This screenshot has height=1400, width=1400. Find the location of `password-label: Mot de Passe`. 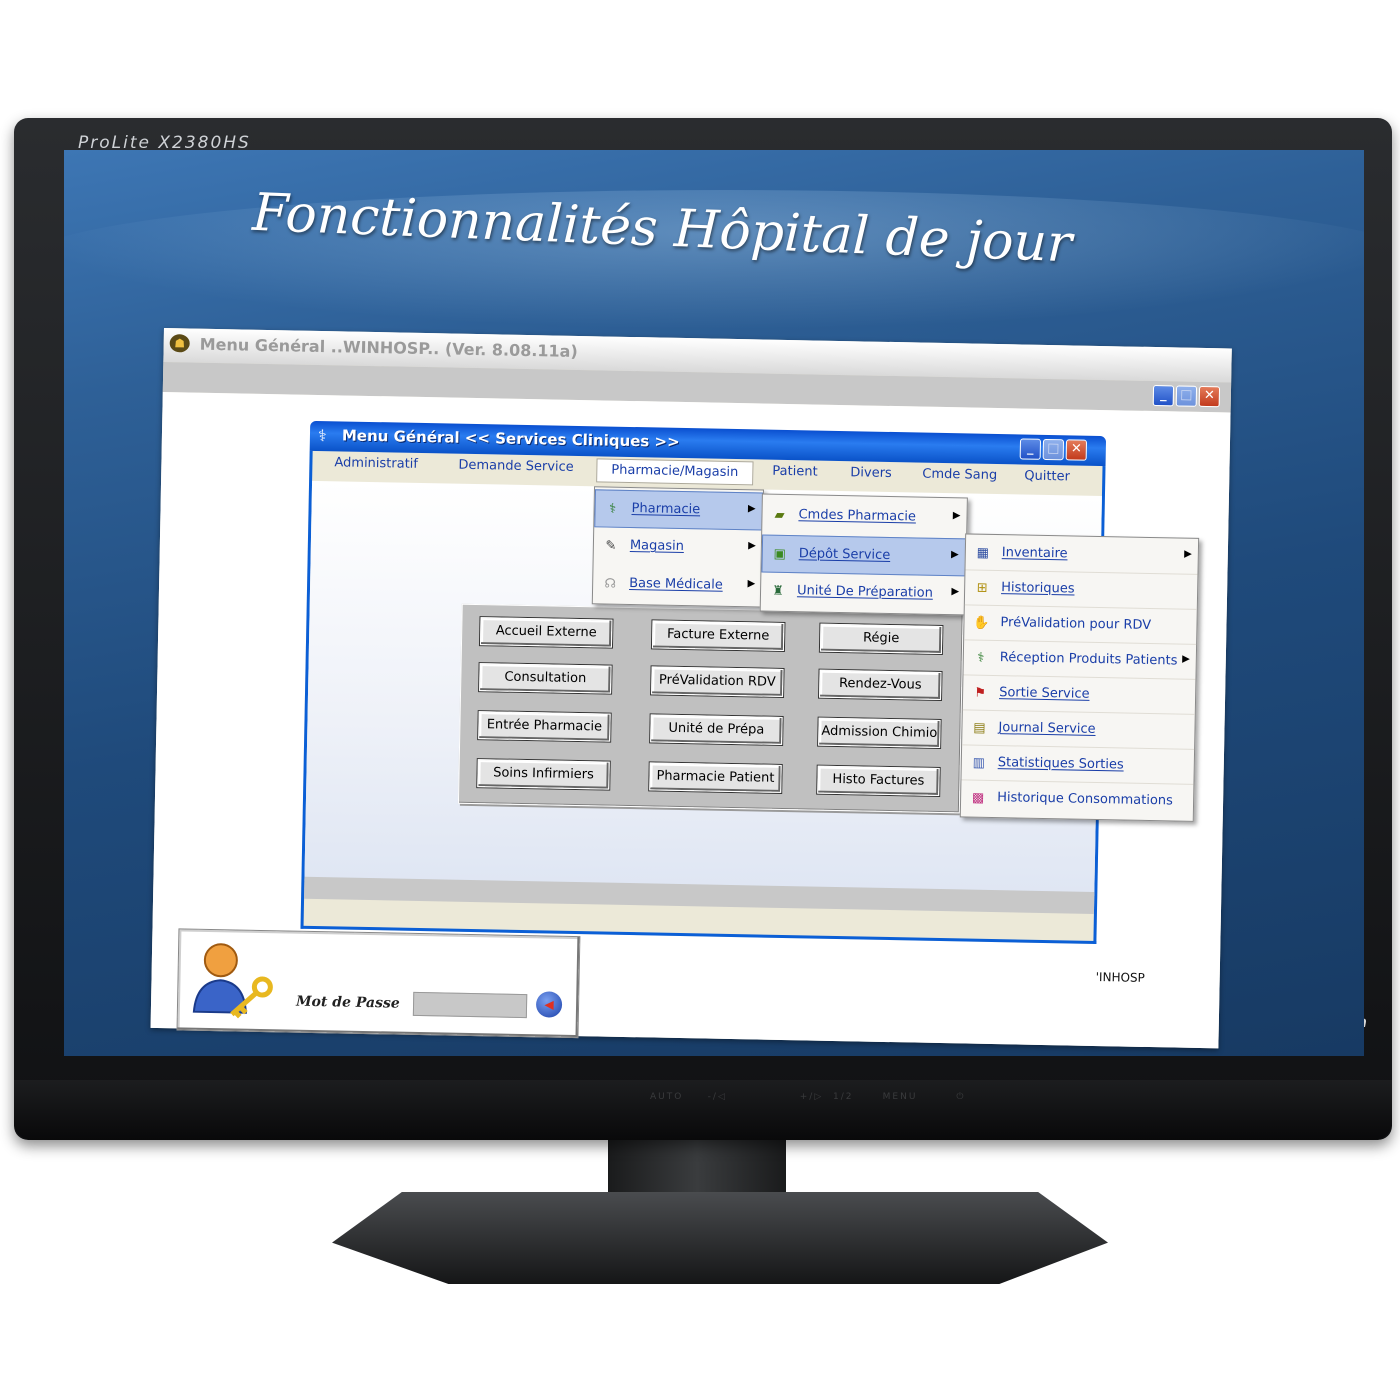

password-label: Mot de Passe is located at coordinates (347, 1002).